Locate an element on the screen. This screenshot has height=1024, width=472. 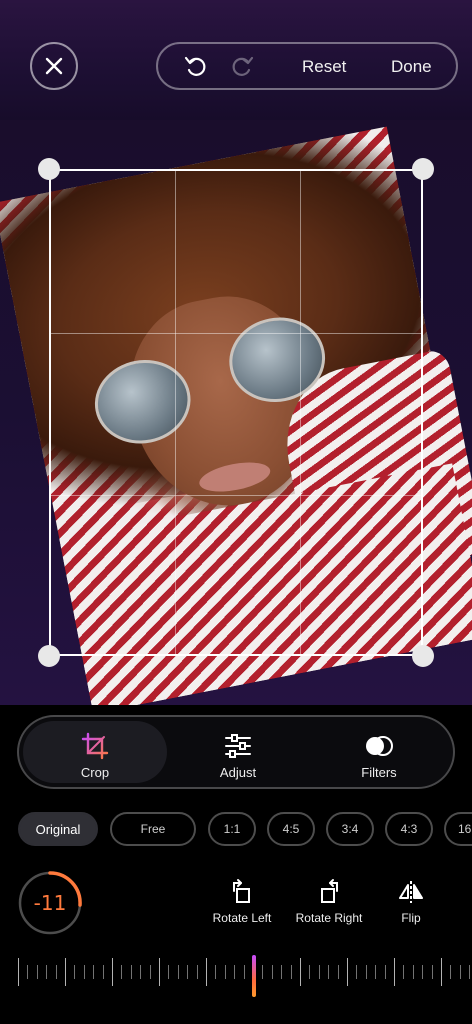
undo-icon is located at coordinates (195, 66).